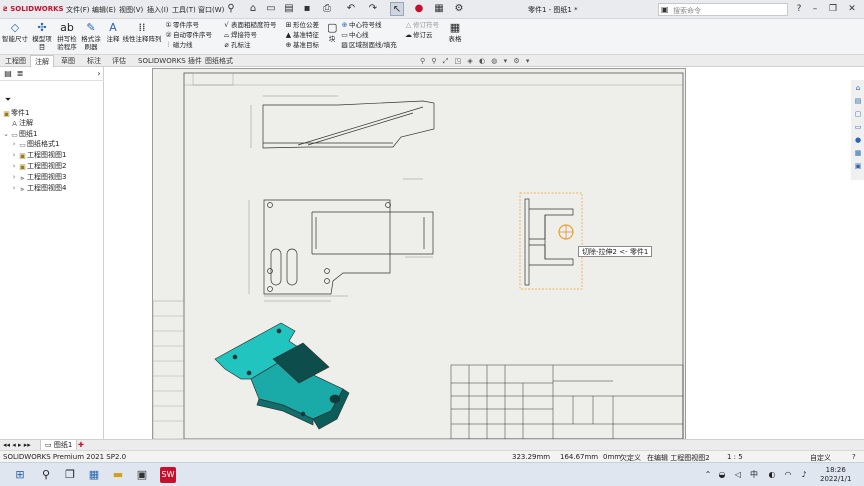 The height and width of the screenshot is (486, 864). What do you see at coordinates (170, 61) in the screenshot?
I see `tab-solidworks-addins: SOLIDWORKS 插件` at bounding box center [170, 61].